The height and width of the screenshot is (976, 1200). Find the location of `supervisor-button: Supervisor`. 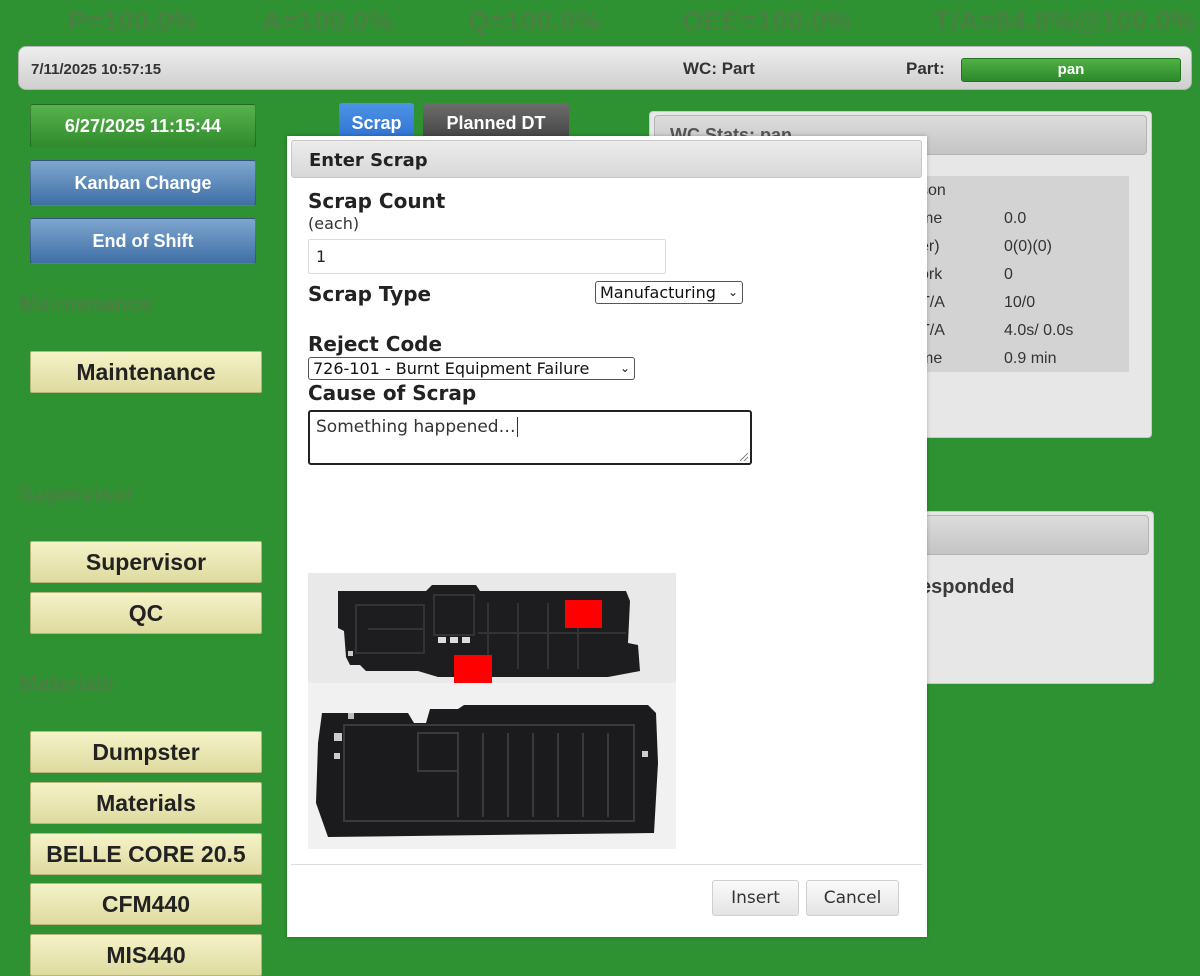

supervisor-button: Supervisor is located at coordinates (146, 562).